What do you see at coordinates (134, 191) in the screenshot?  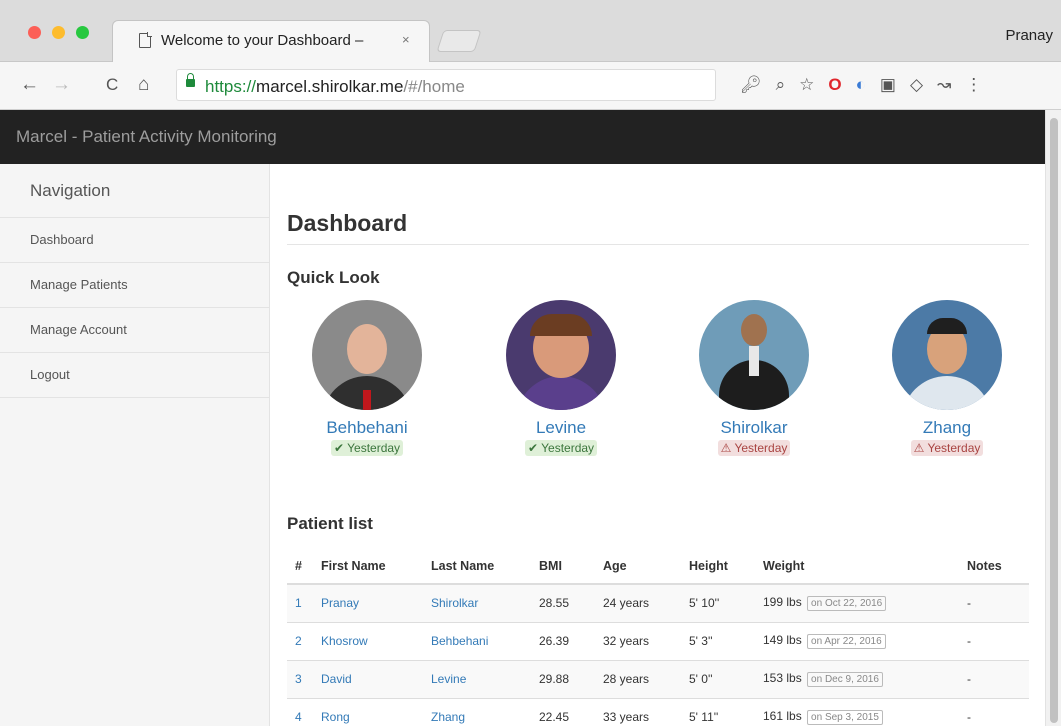 I see `sidebar-heading: Navigation` at bounding box center [134, 191].